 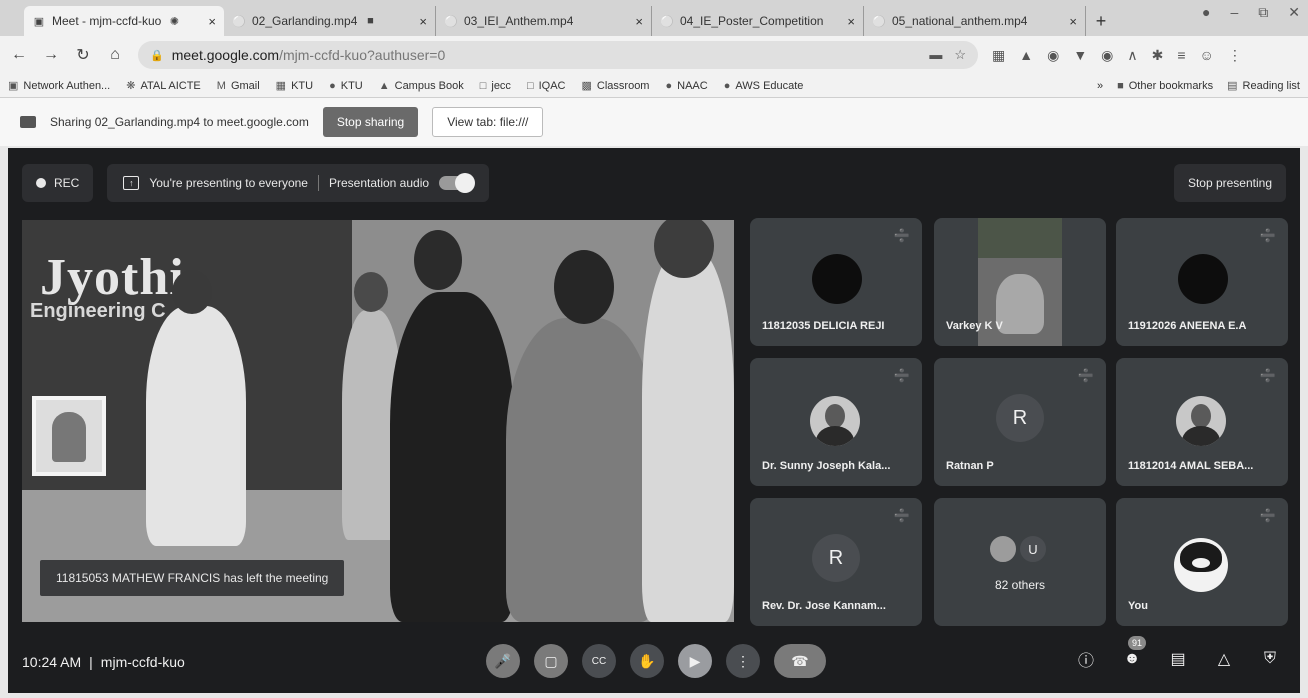 I want to click on reading-list: ▤ Reading list, so click(x=1263, y=86).